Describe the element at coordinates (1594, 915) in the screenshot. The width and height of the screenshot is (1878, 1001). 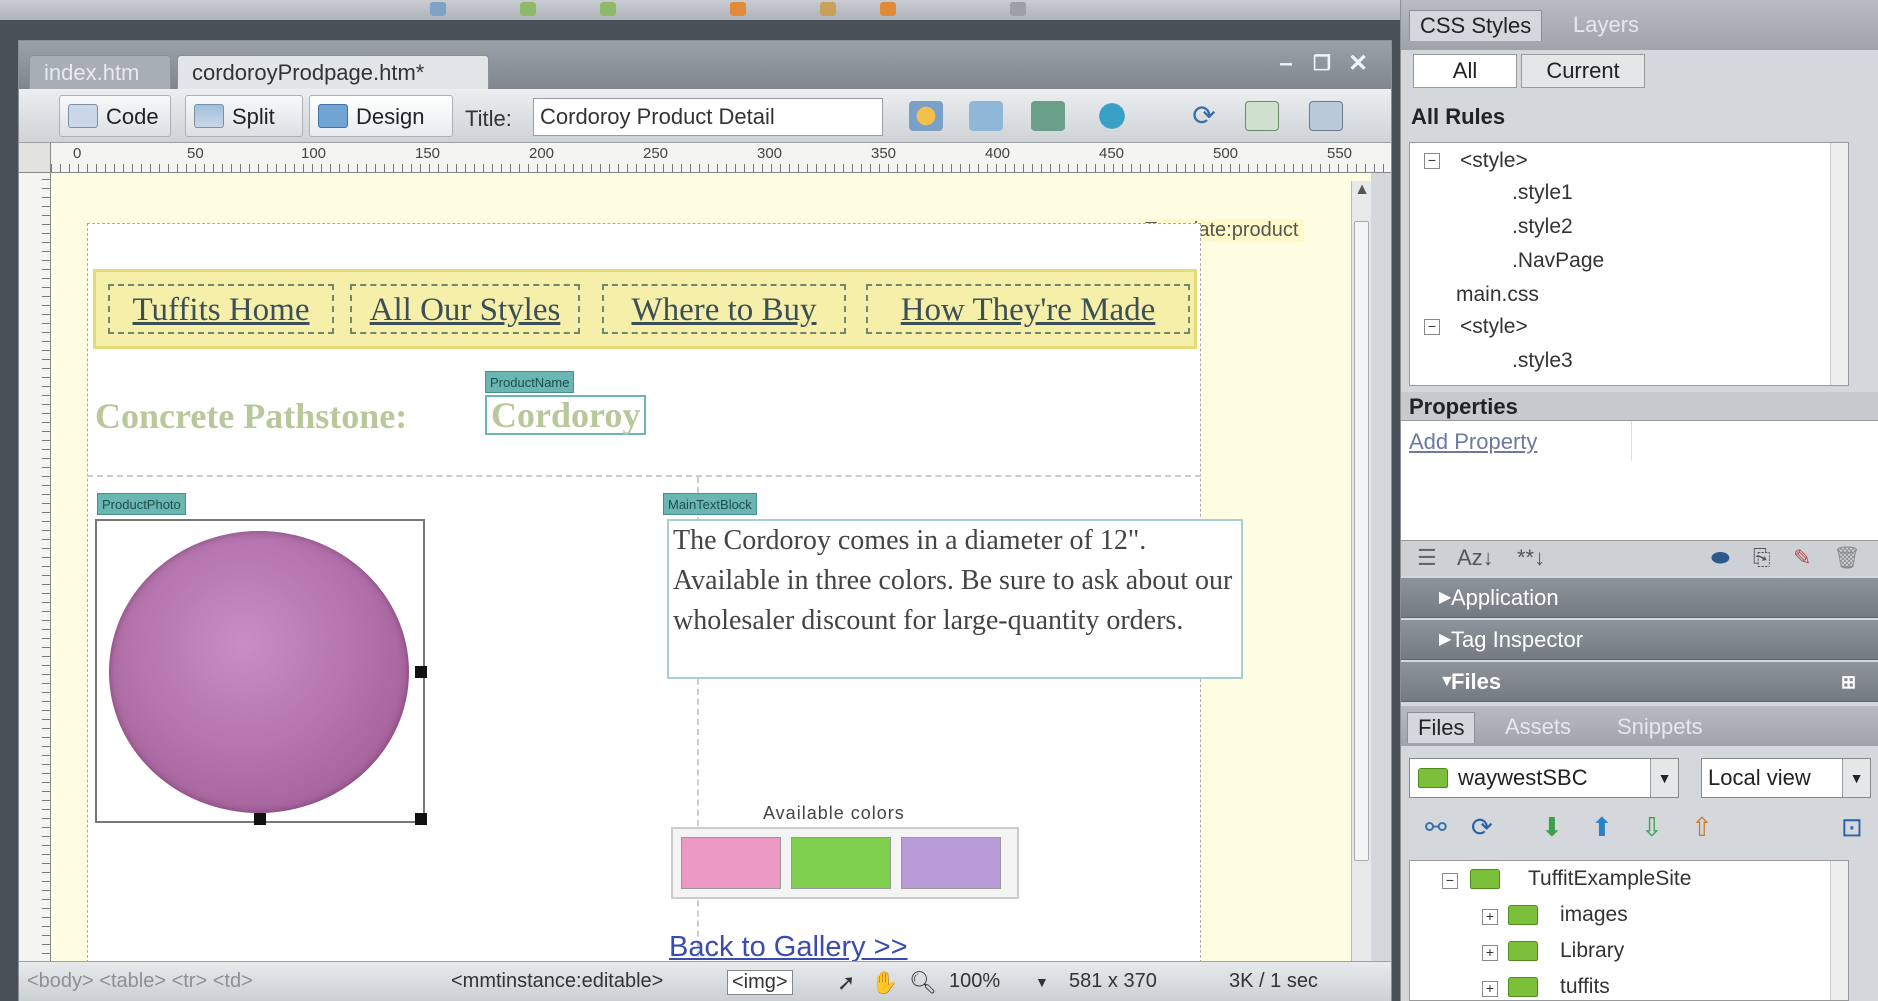
I see `file-tree-item: images` at that location.